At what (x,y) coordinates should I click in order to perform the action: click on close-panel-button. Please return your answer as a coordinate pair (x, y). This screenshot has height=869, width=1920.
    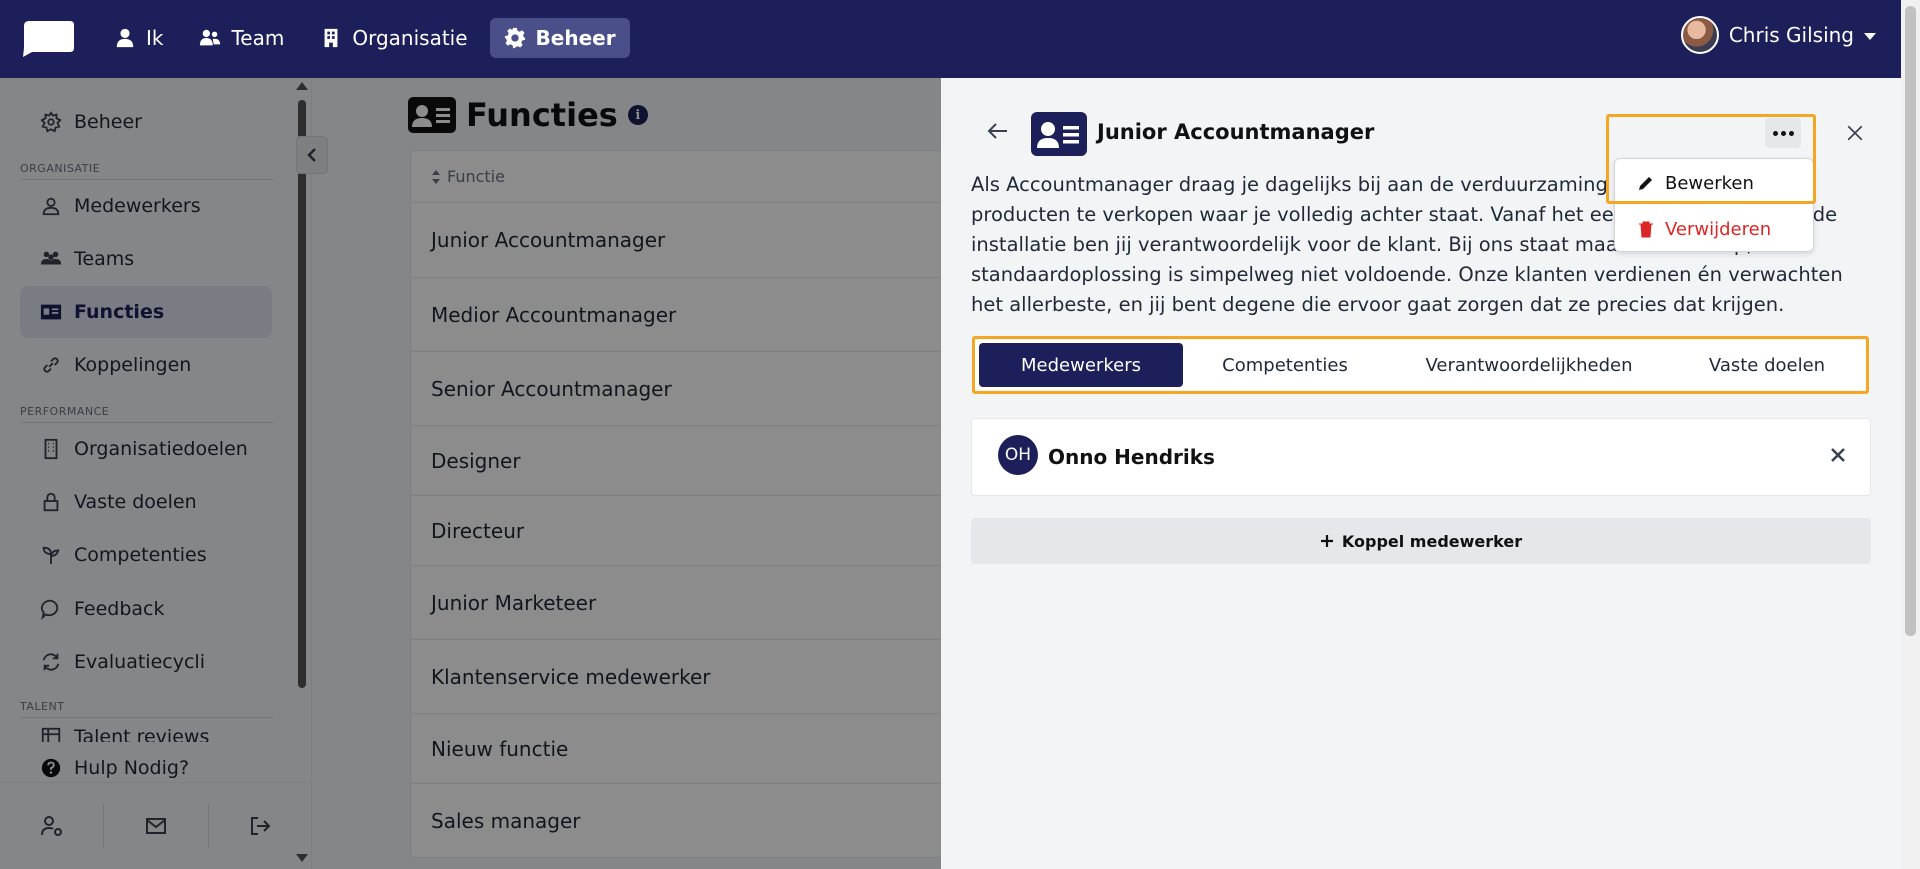
    Looking at the image, I should click on (1855, 135).